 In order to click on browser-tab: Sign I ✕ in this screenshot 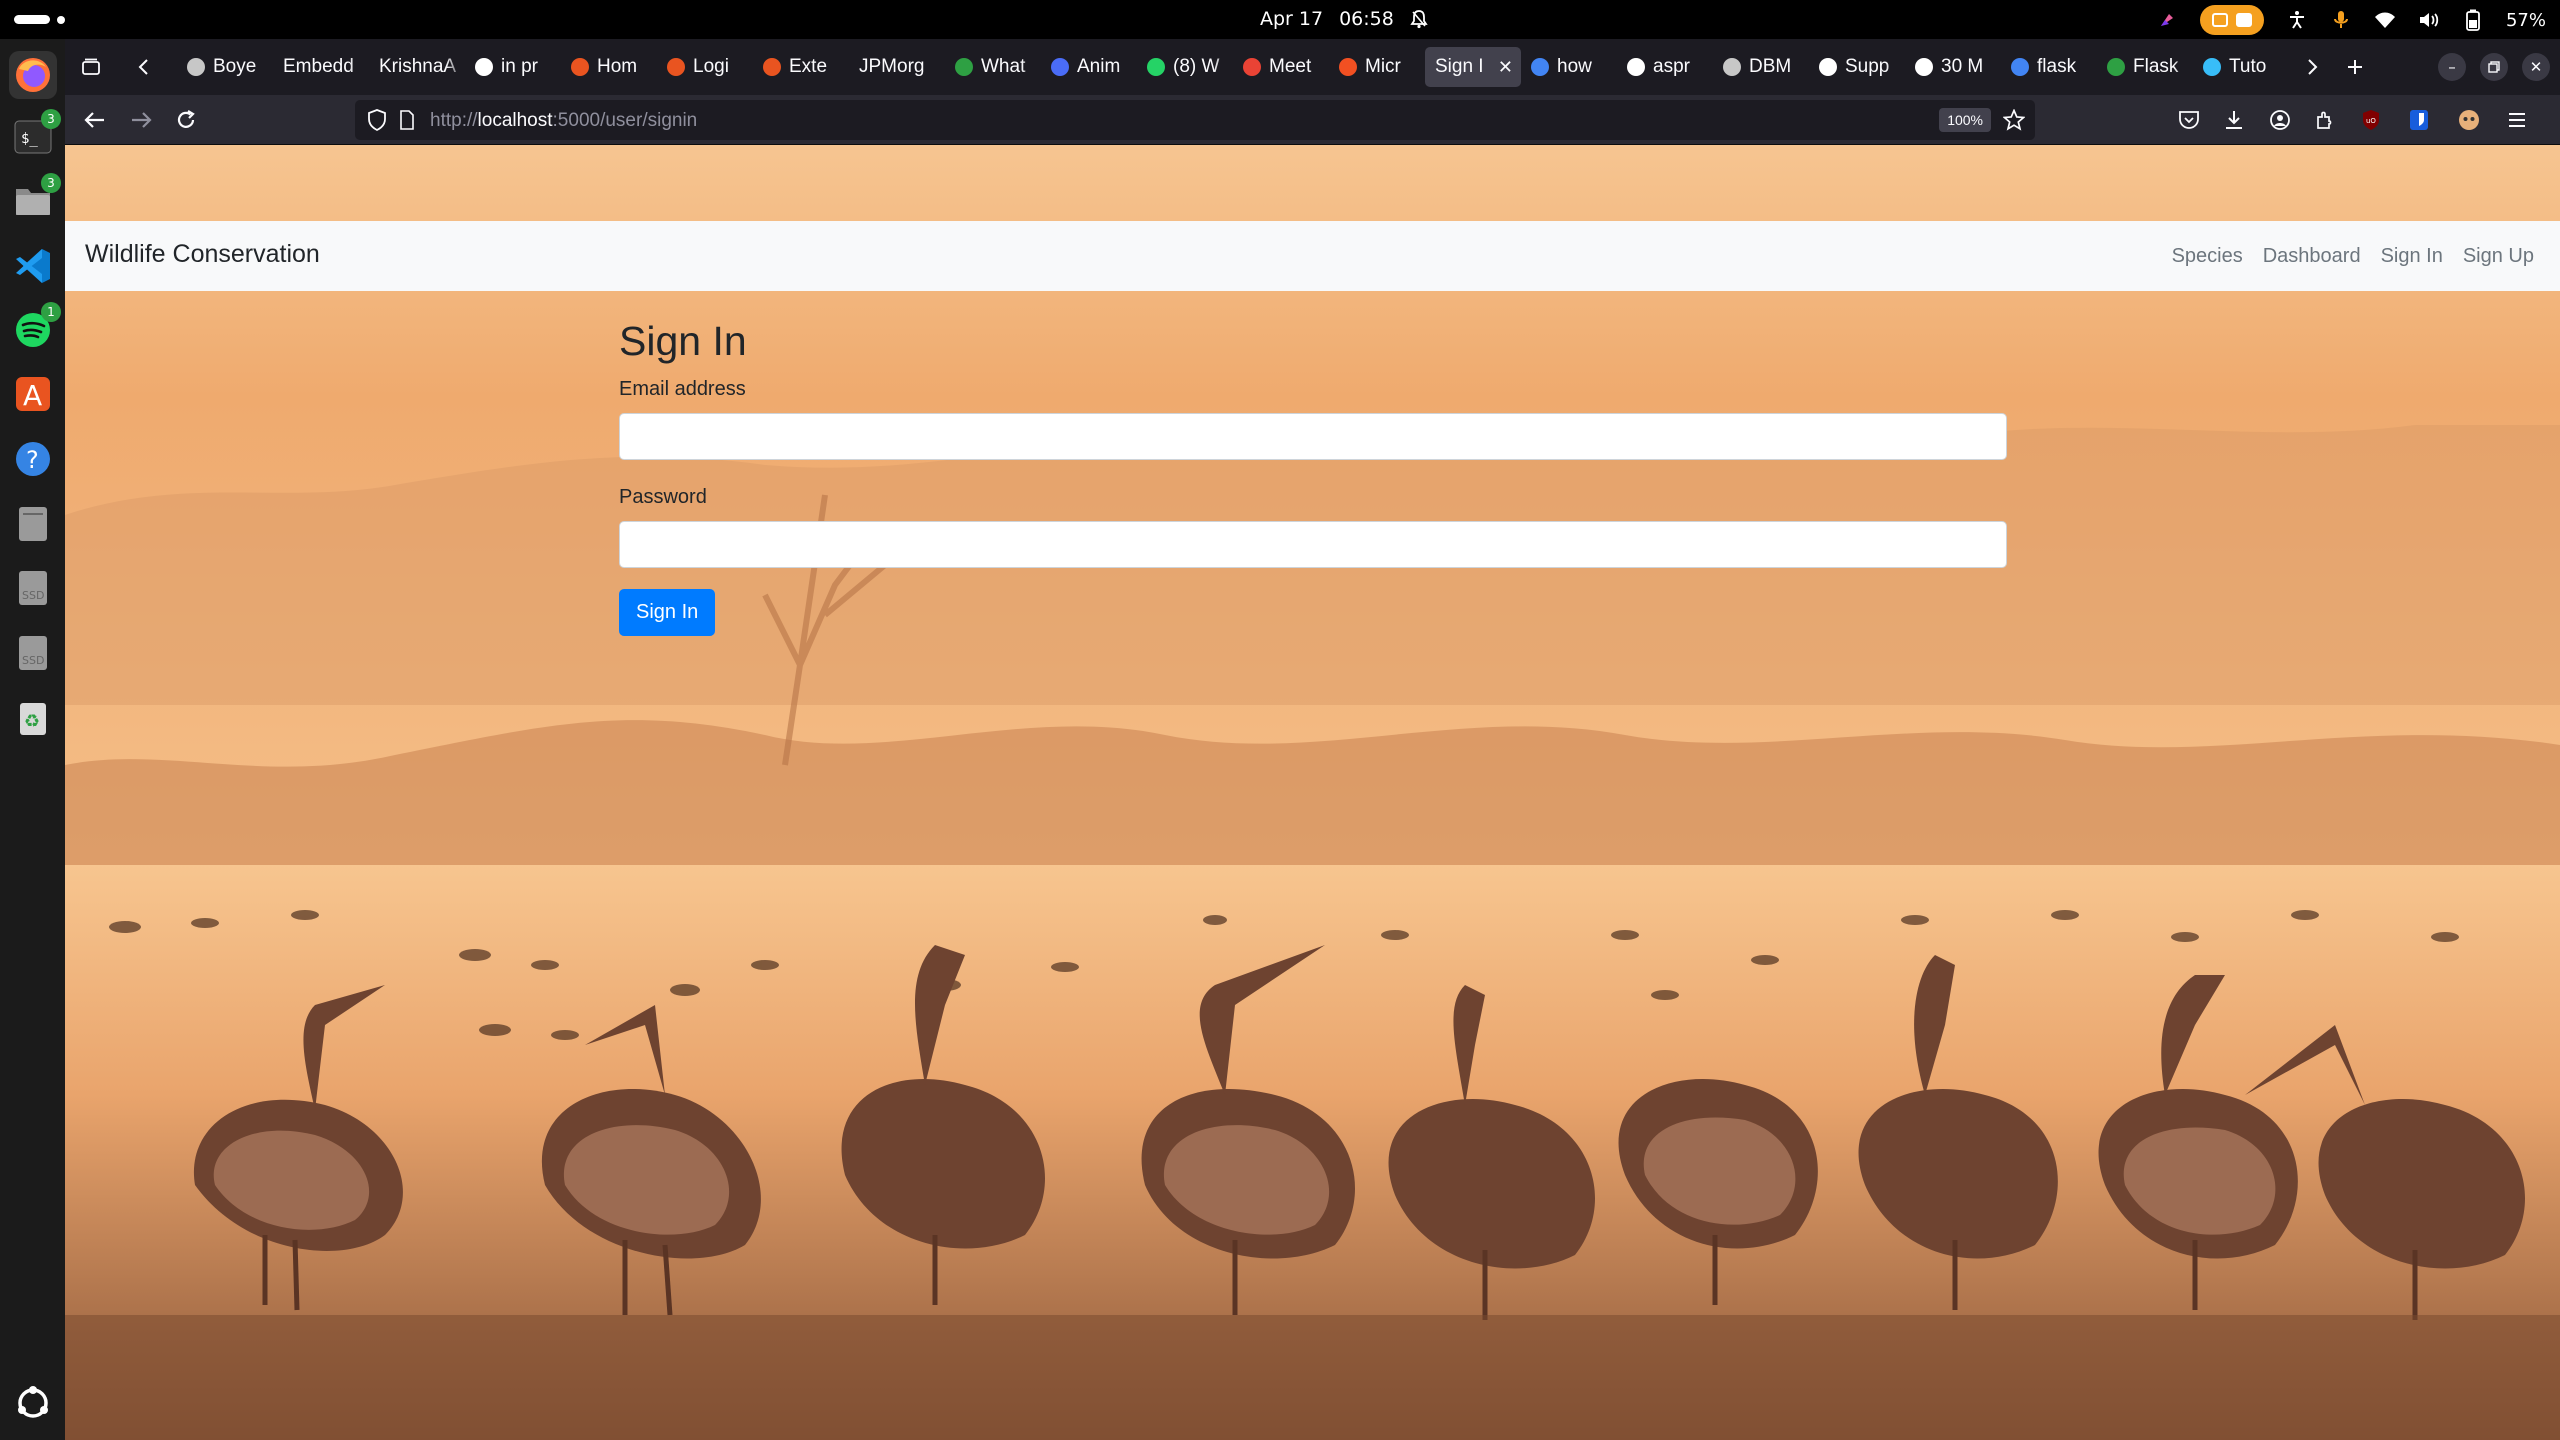, I will do `click(1473, 67)`.